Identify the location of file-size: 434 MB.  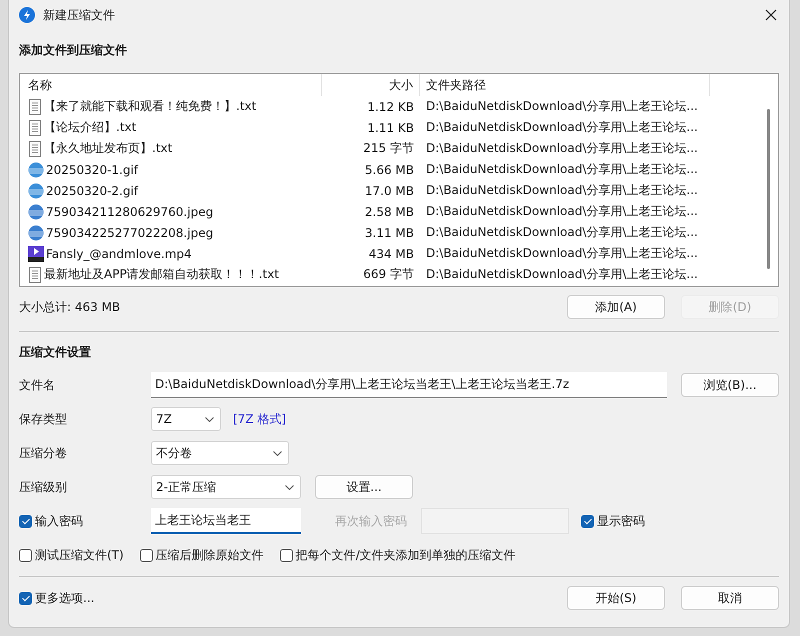
(391, 253).